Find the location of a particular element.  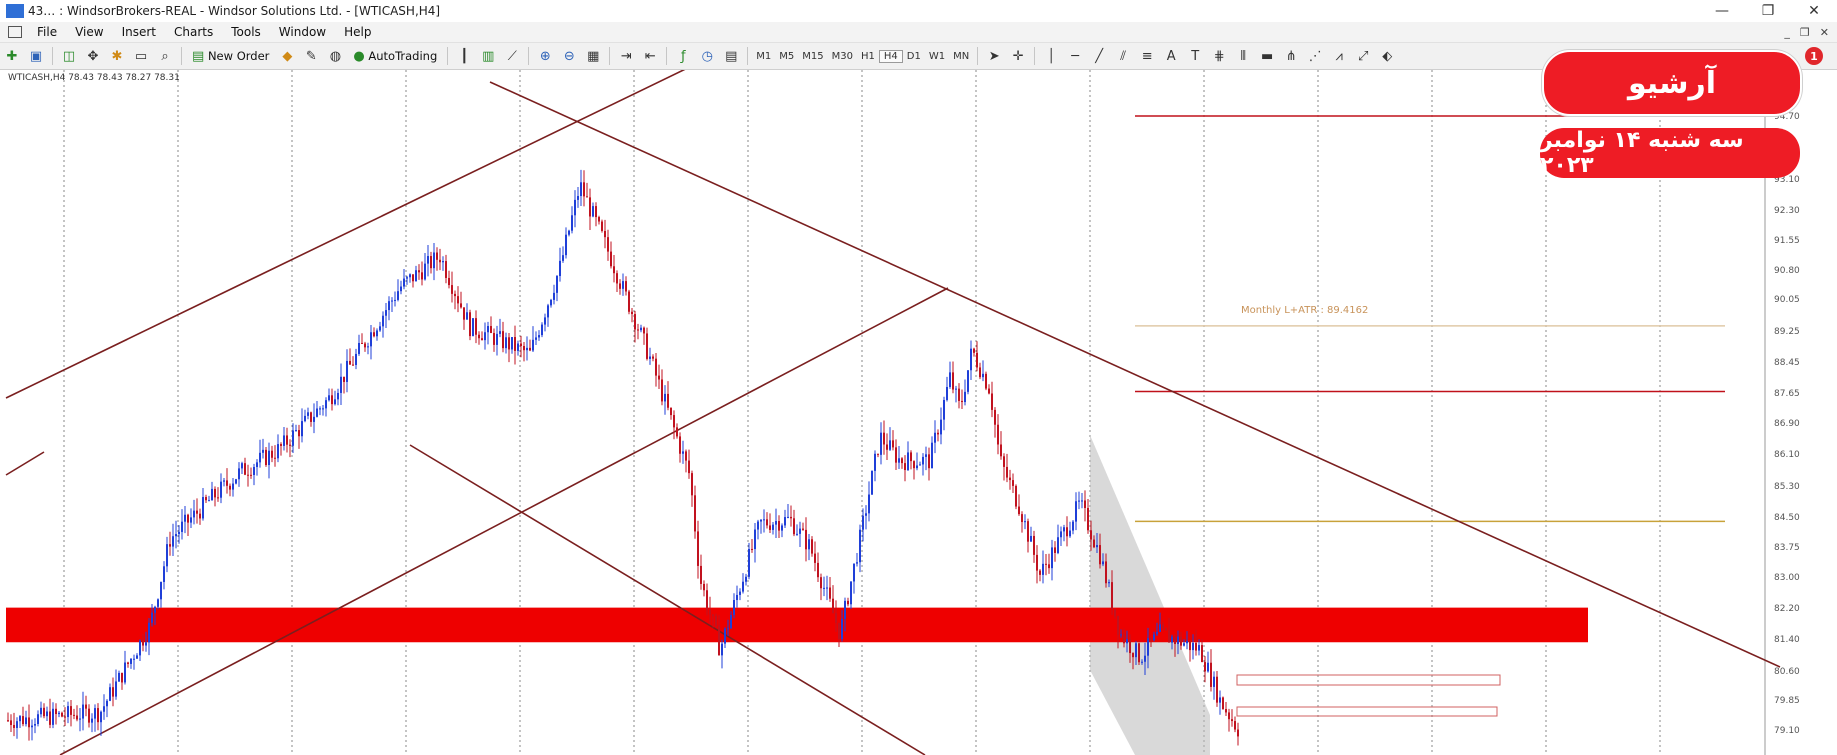

navigator-button: ✱ is located at coordinates (117, 56).